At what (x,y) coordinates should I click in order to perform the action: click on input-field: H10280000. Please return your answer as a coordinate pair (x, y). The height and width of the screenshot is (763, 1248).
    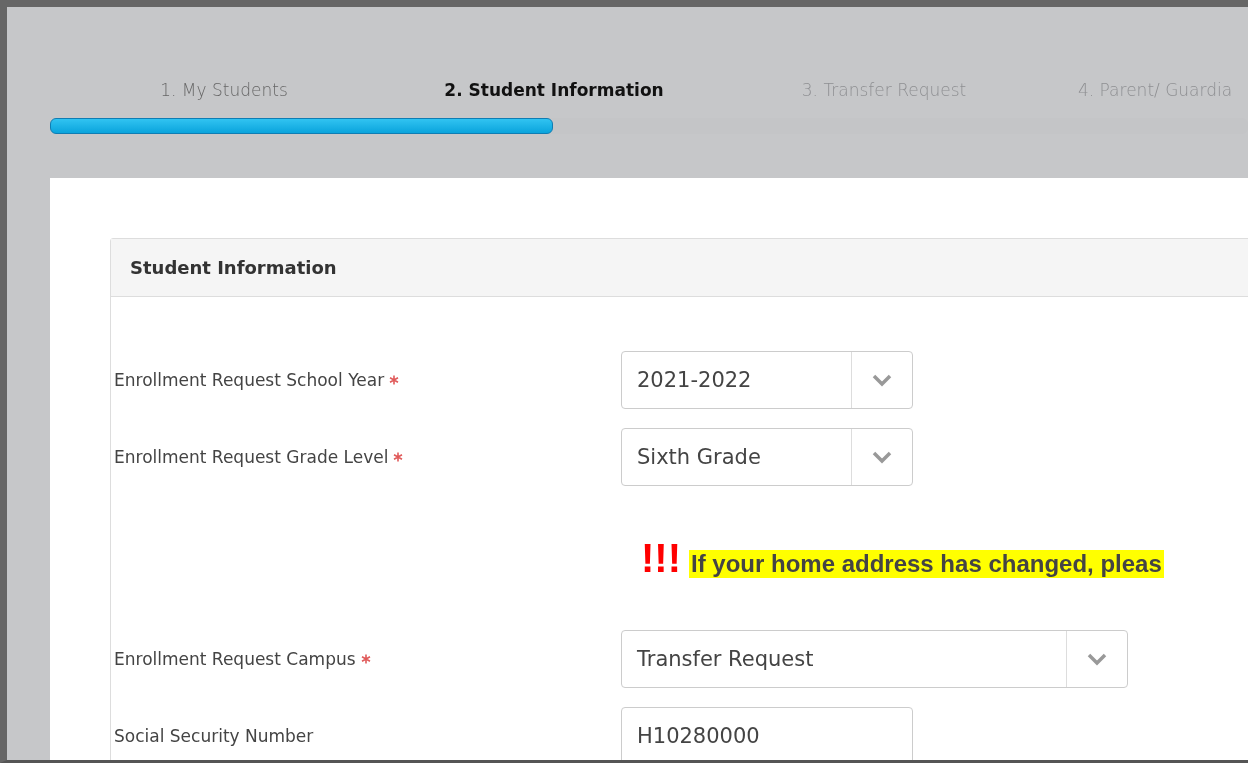
    Looking at the image, I should click on (767, 733).